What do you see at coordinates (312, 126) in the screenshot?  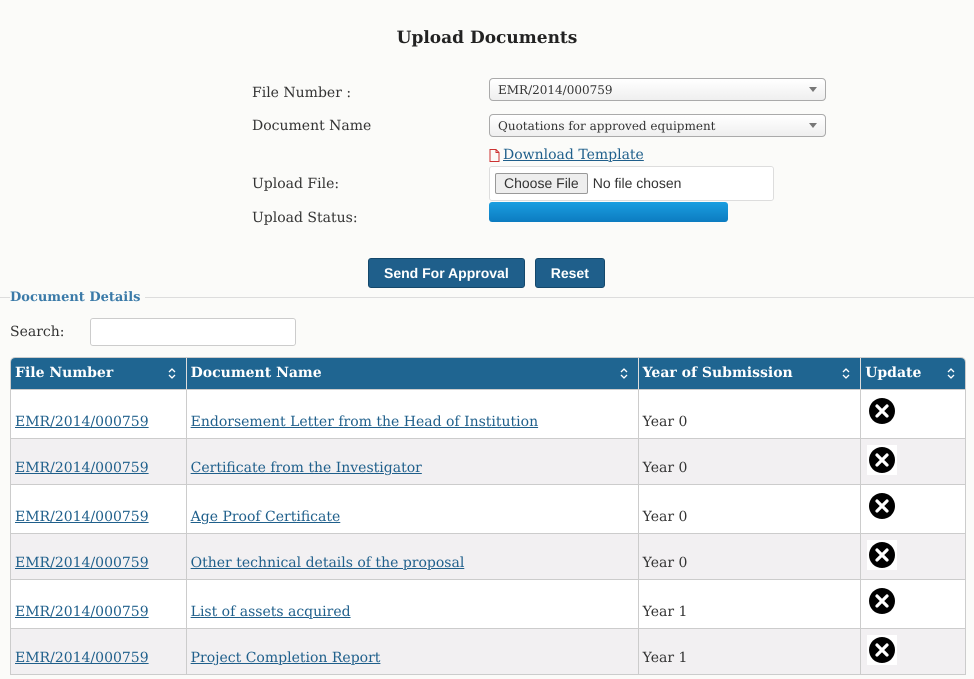 I see `field-label: Document Name` at bounding box center [312, 126].